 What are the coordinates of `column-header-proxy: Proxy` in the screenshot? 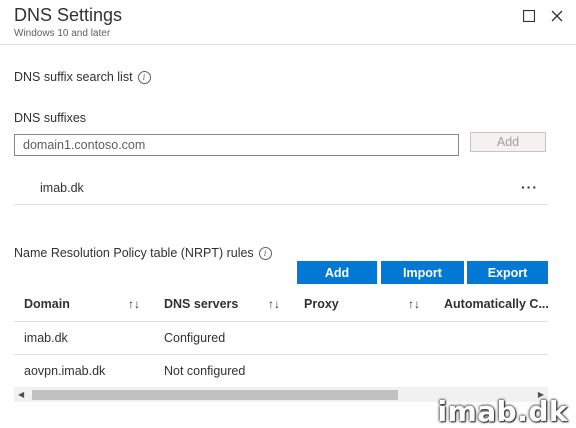 It's located at (321, 304).